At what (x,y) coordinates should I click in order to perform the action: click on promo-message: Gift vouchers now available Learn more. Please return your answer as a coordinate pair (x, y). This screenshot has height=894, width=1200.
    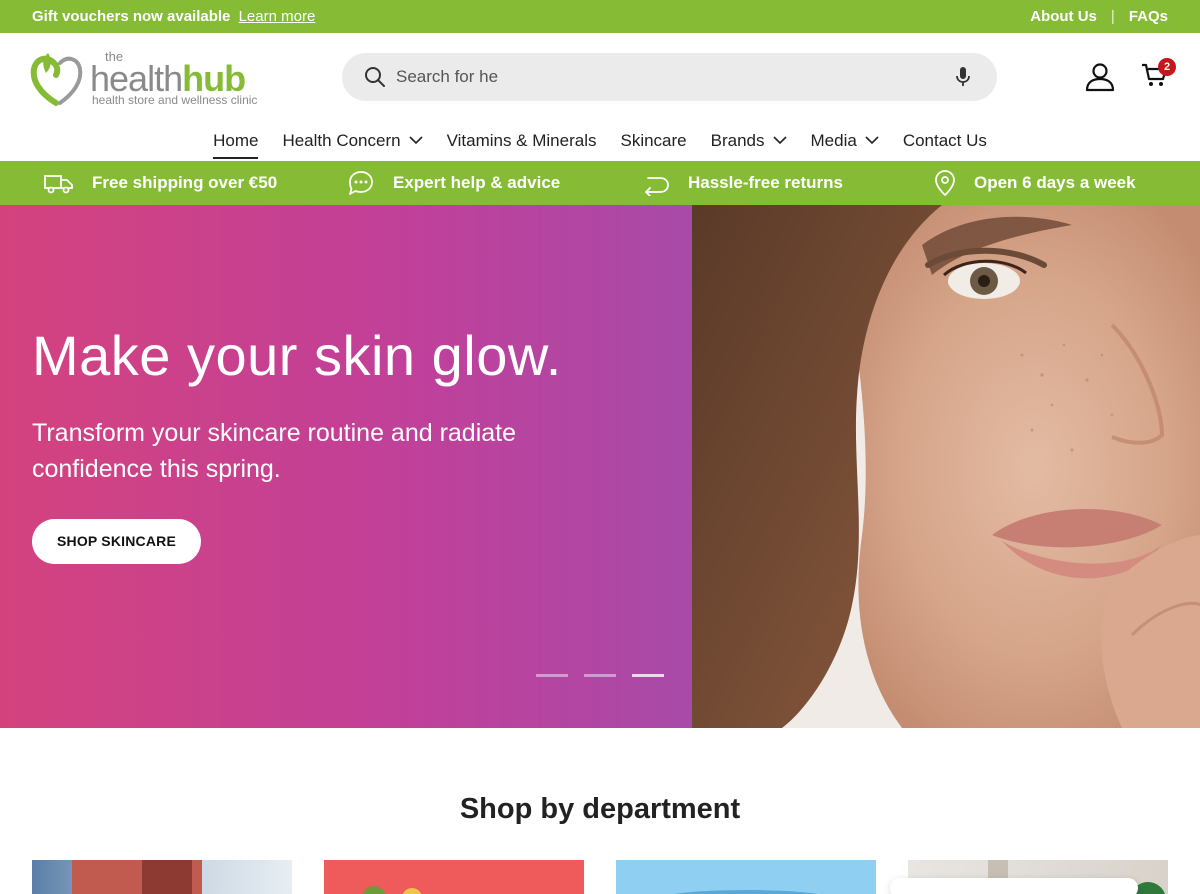
    Looking at the image, I should click on (173, 16).